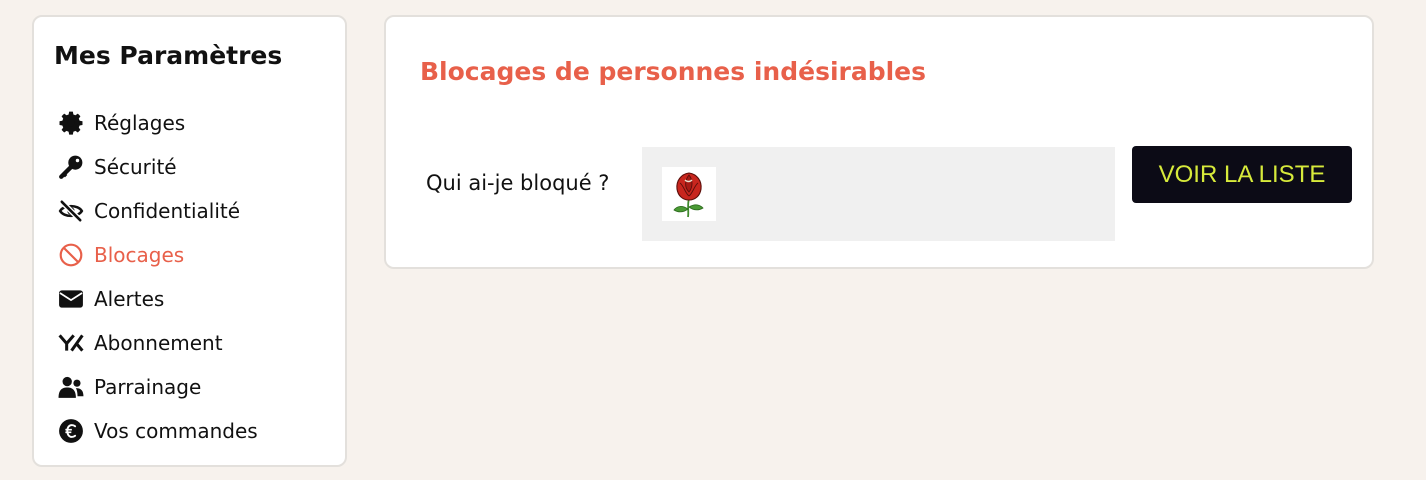 This screenshot has height=480, width=1426. I want to click on sidebar-item-vos-commandes: Vos commandes, so click(157, 431).